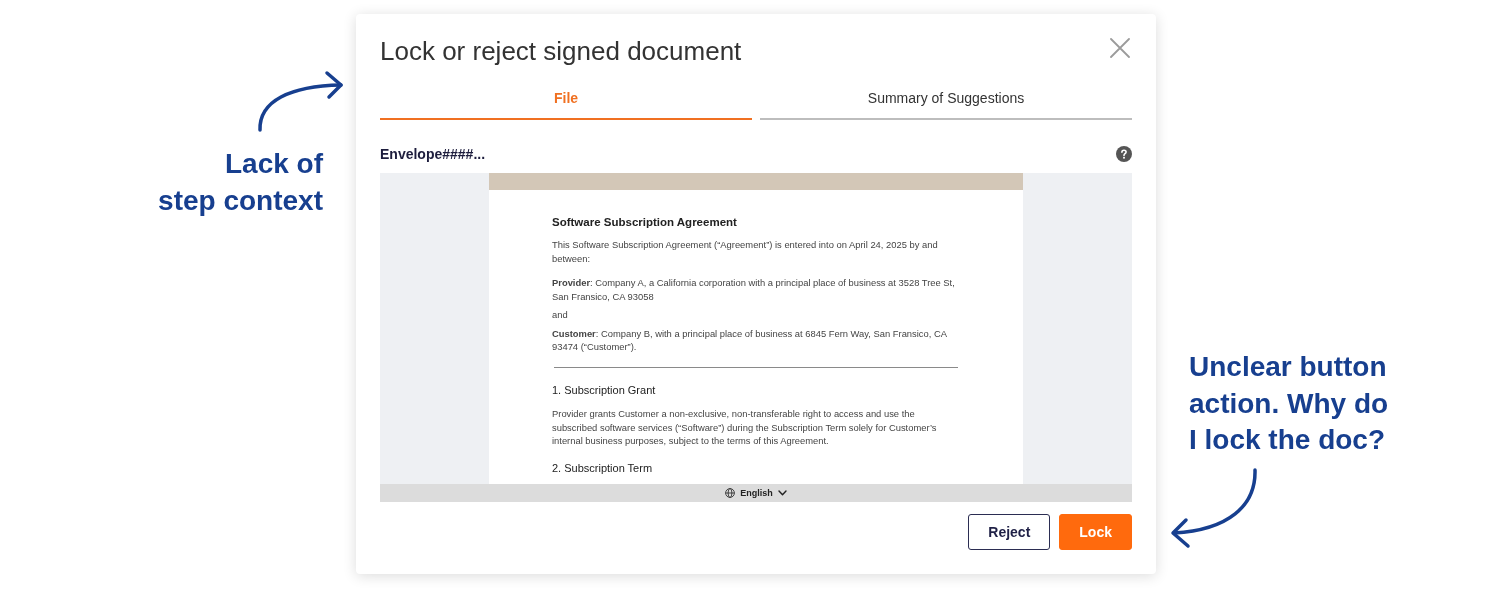 This screenshot has height=604, width=1512. Describe the element at coordinates (560, 315) in the screenshot. I see `document-paragraph: and` at that location.